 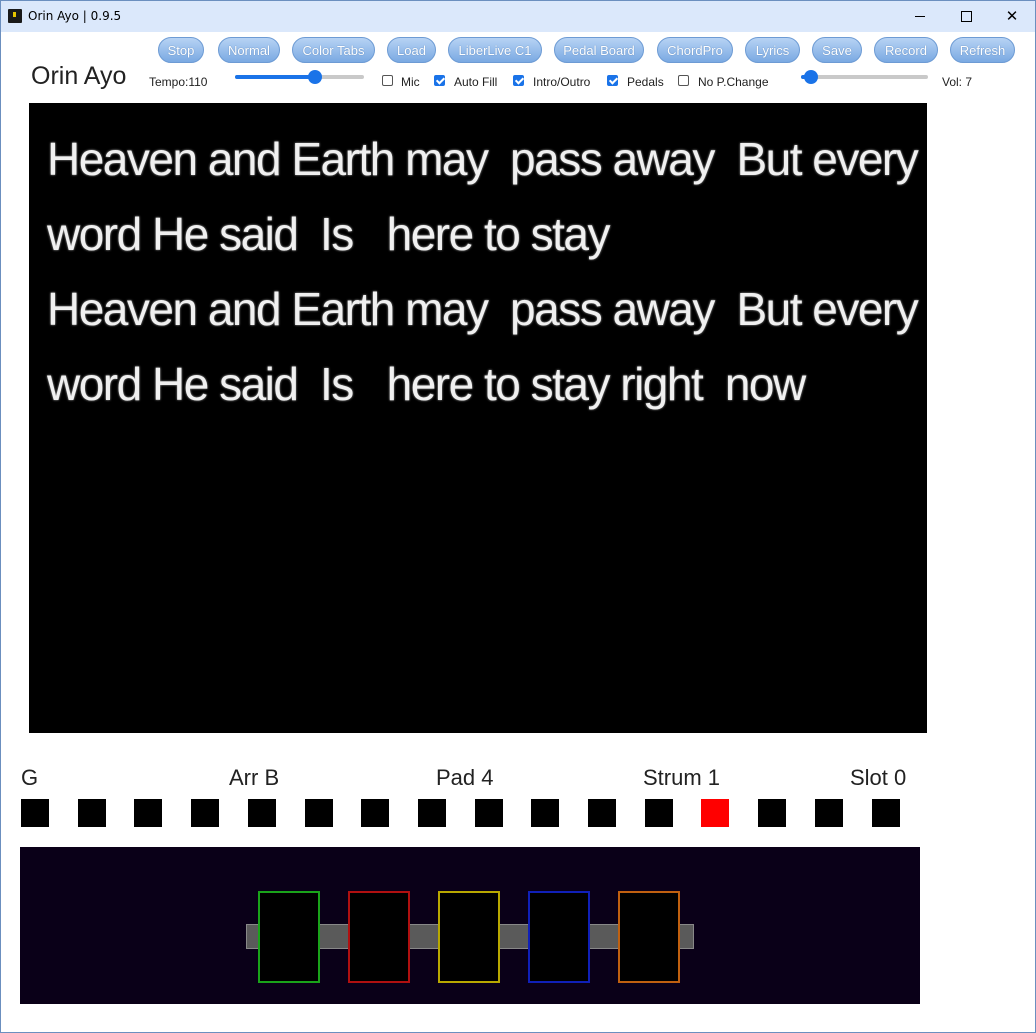 What do you see at coordinates (982, 50) in the screenshot?
I see `refresh-button: Refresh` at bounding box center [982, 50].